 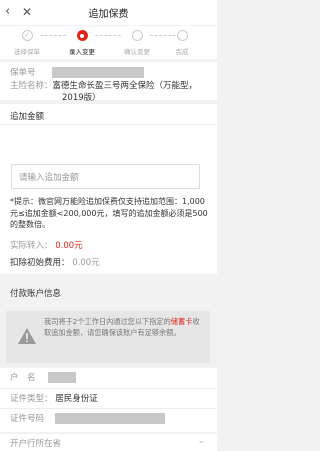 I want to click on step-complete: 完成, so click(x=182, y=43).